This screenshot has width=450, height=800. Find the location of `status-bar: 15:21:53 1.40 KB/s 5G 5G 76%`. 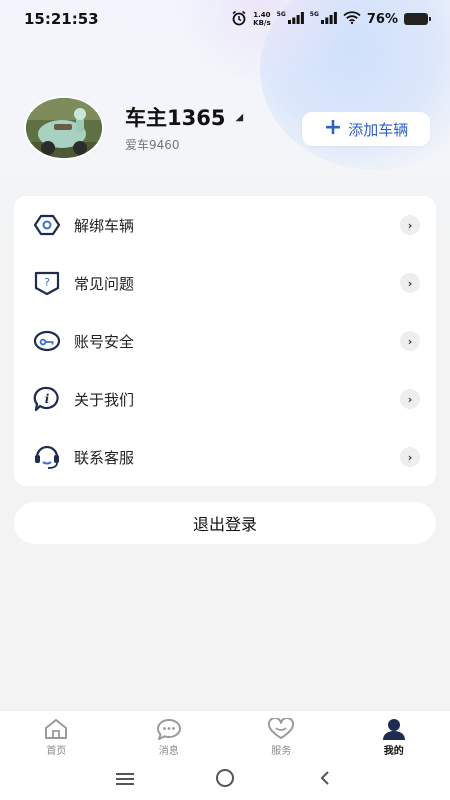

status-bar: 15:21:53 1.40 KB/s 5G 5G 76% is located at coordinates (225, 19).